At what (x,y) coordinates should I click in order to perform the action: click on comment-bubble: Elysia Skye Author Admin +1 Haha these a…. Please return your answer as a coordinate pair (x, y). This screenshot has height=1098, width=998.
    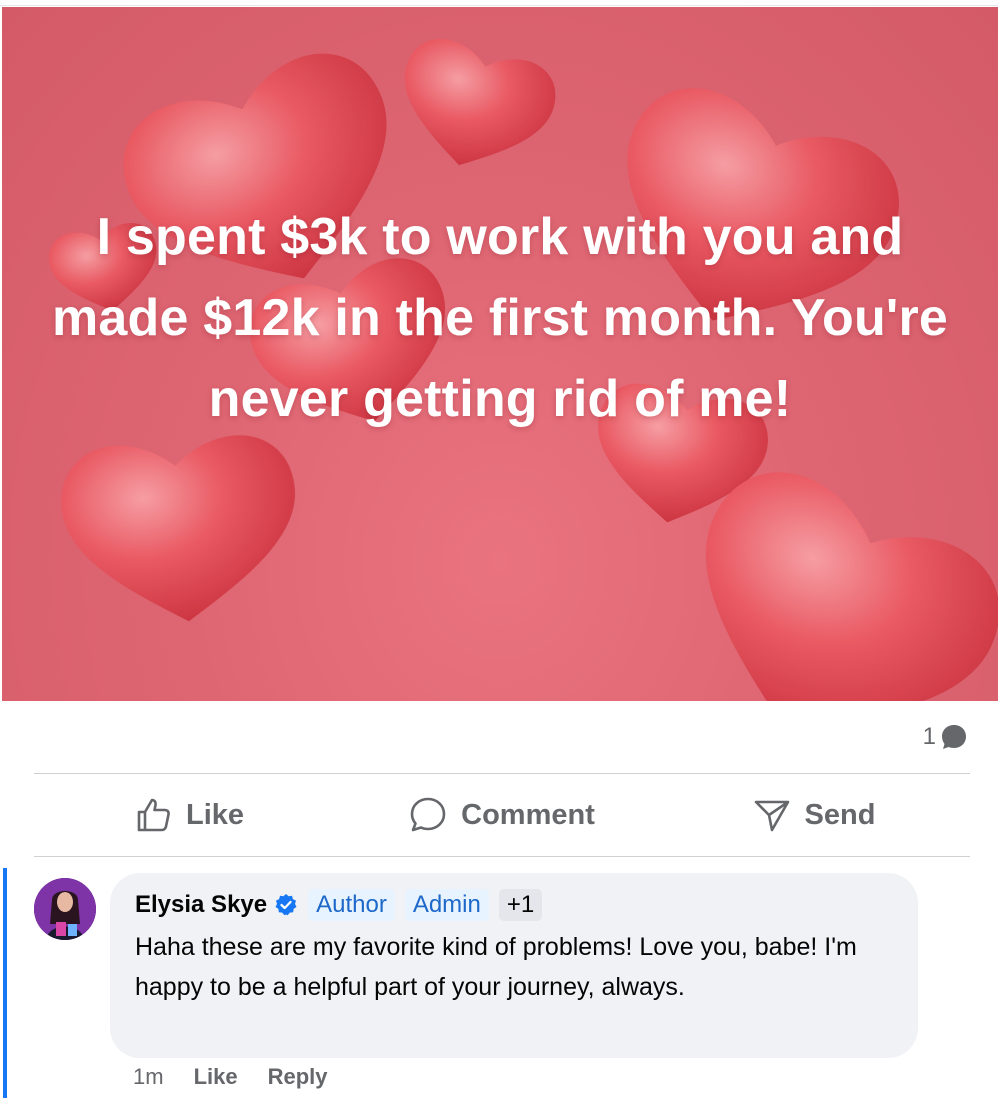
    Looking at the image, I should click on (514, 965).